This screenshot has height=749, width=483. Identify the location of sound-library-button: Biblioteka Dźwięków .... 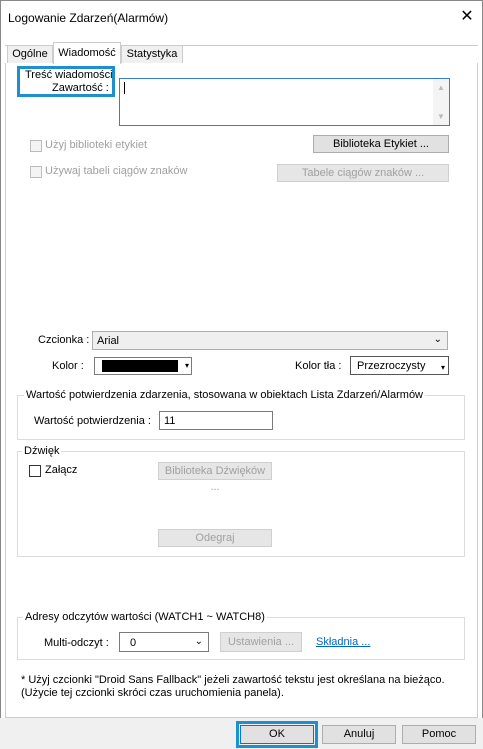
(215, 477).